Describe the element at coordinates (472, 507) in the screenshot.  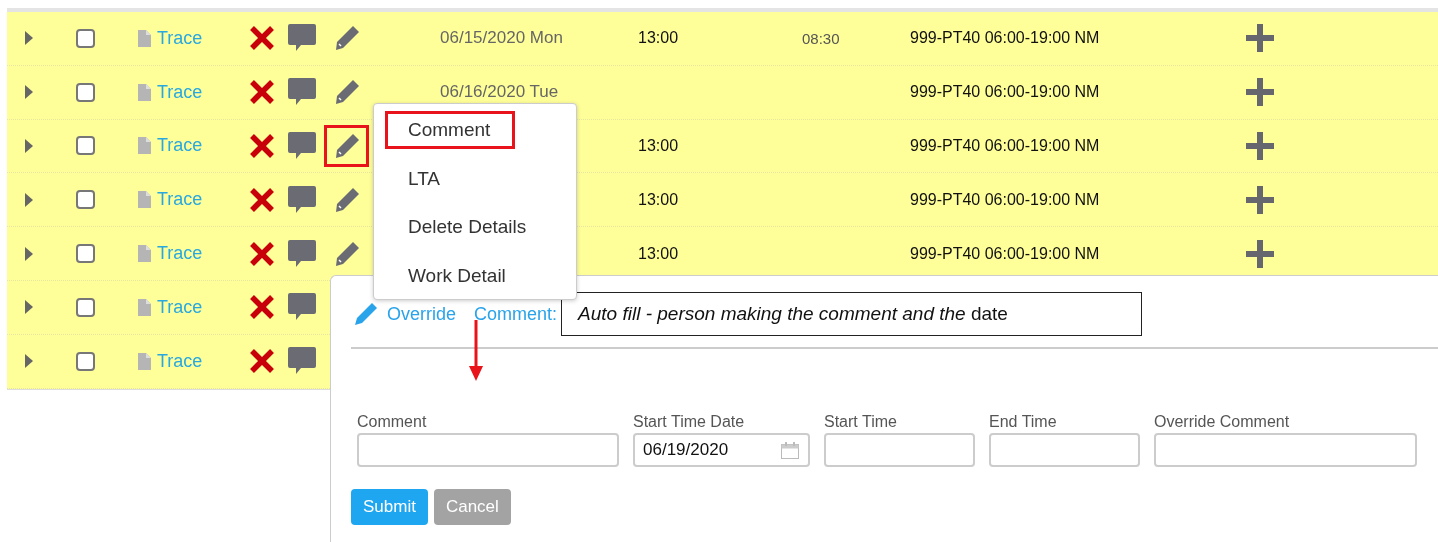
I see `cancel-button: Cancel` at that location.